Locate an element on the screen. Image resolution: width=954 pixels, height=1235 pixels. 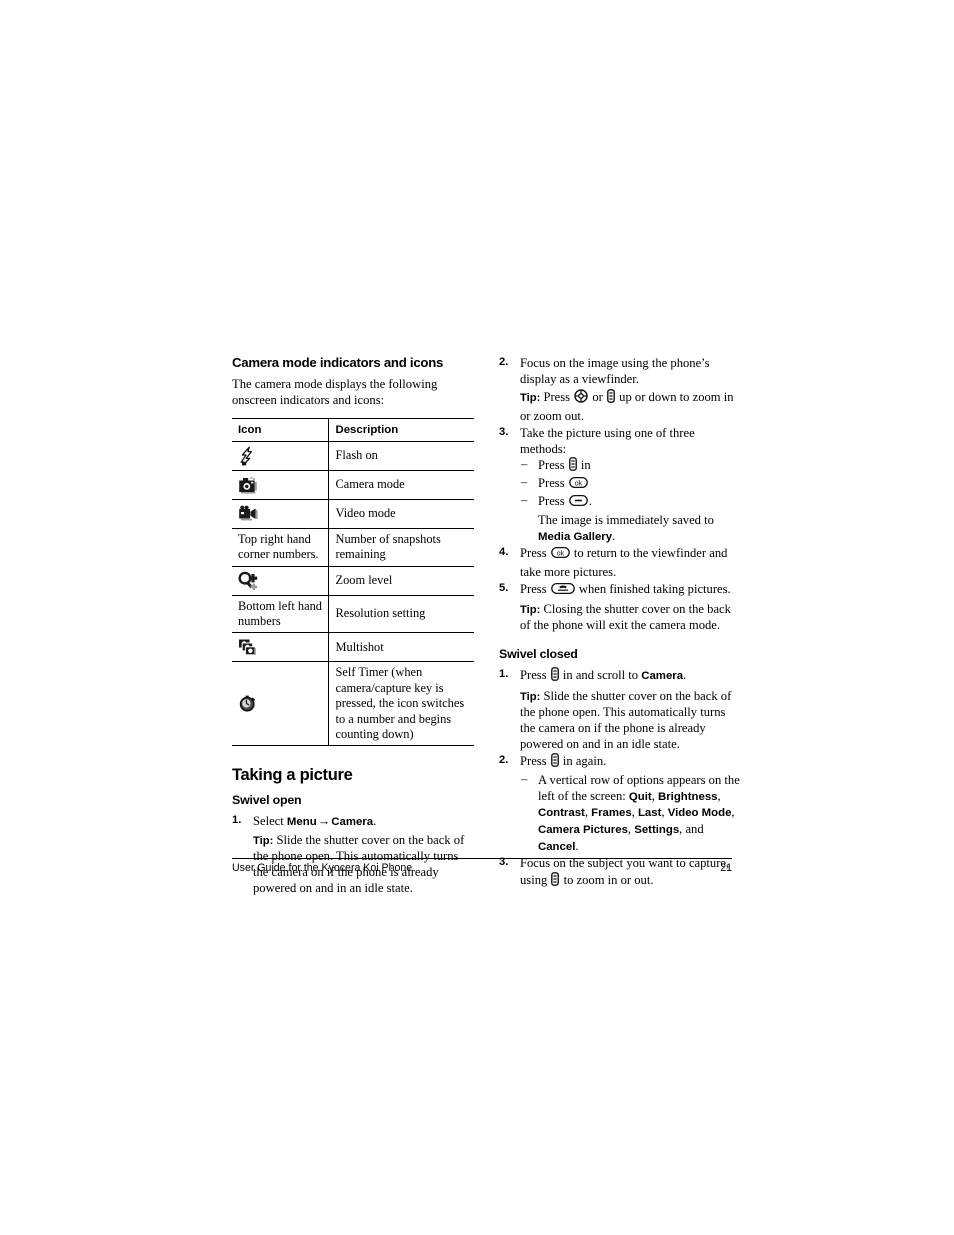
navigation-key-icon is located at coordinates (581, 398).